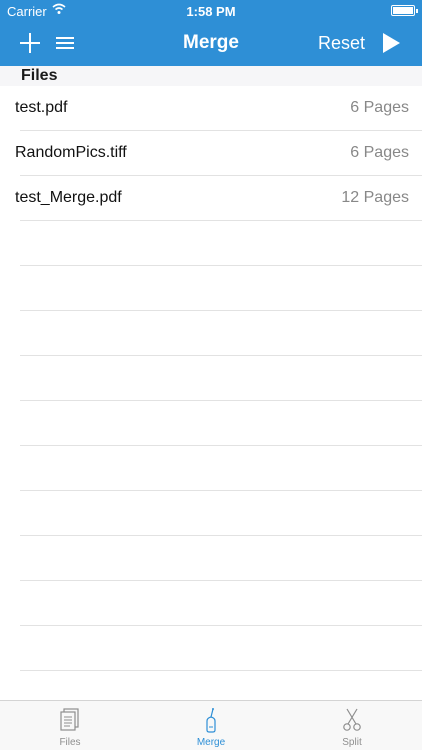 The image size is (422, 750). I want to click on tab-bar: Files Merge Split, so click(211, 725).